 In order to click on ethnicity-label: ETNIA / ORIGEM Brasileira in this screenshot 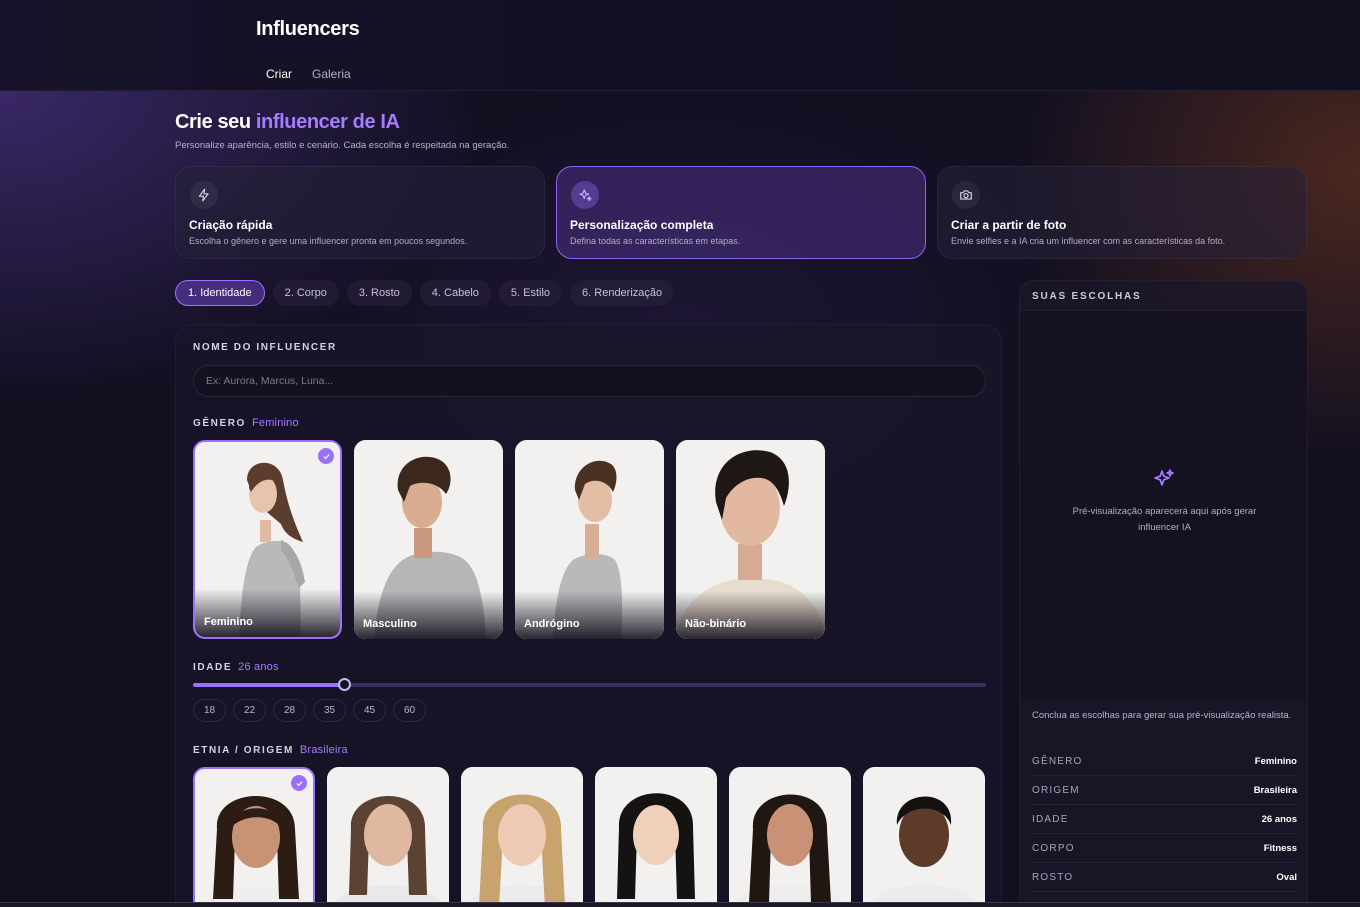, I will do `click(270, 750)`.